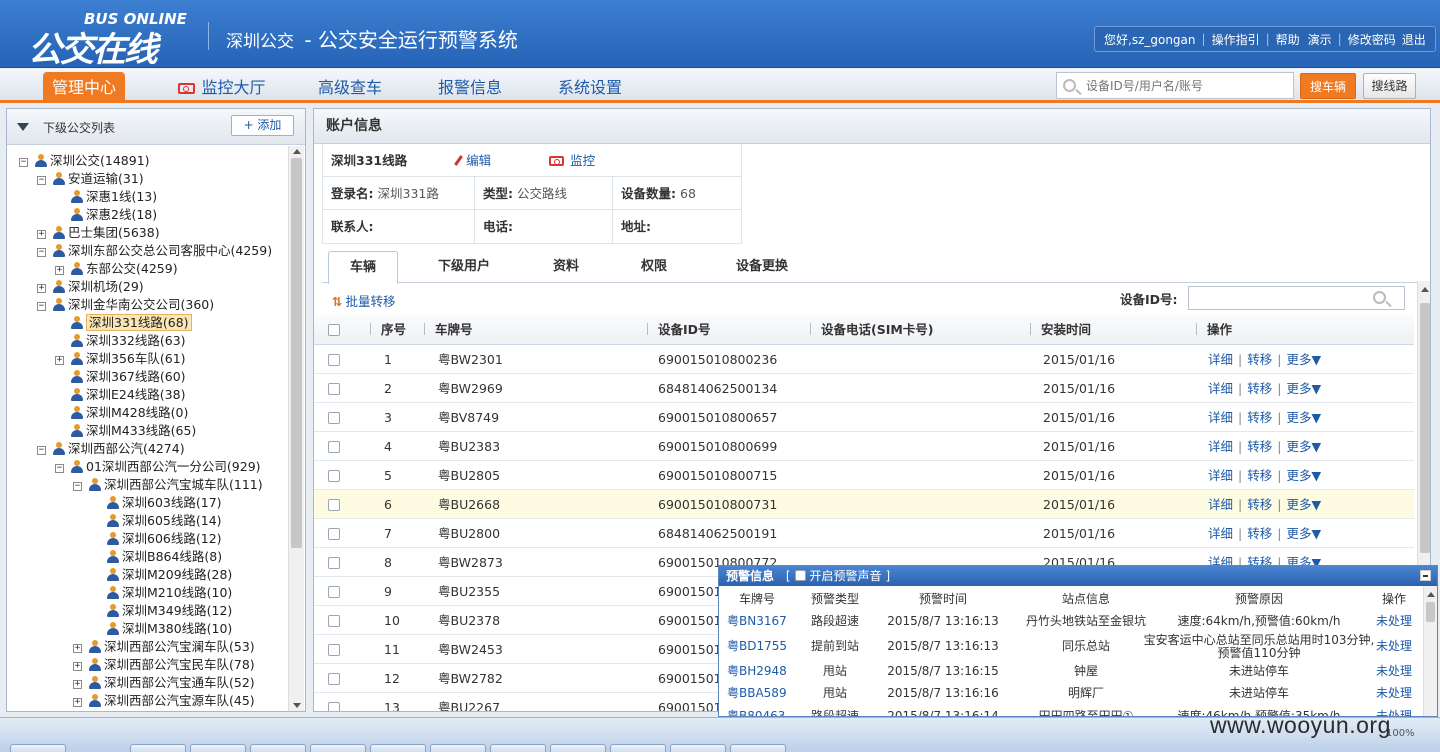  I want to click on alarm-row: 粤BBA589 甩站 2015/8/7 13:16:16 明辉厂 未进站停车 未处理, so click(1071, 693).